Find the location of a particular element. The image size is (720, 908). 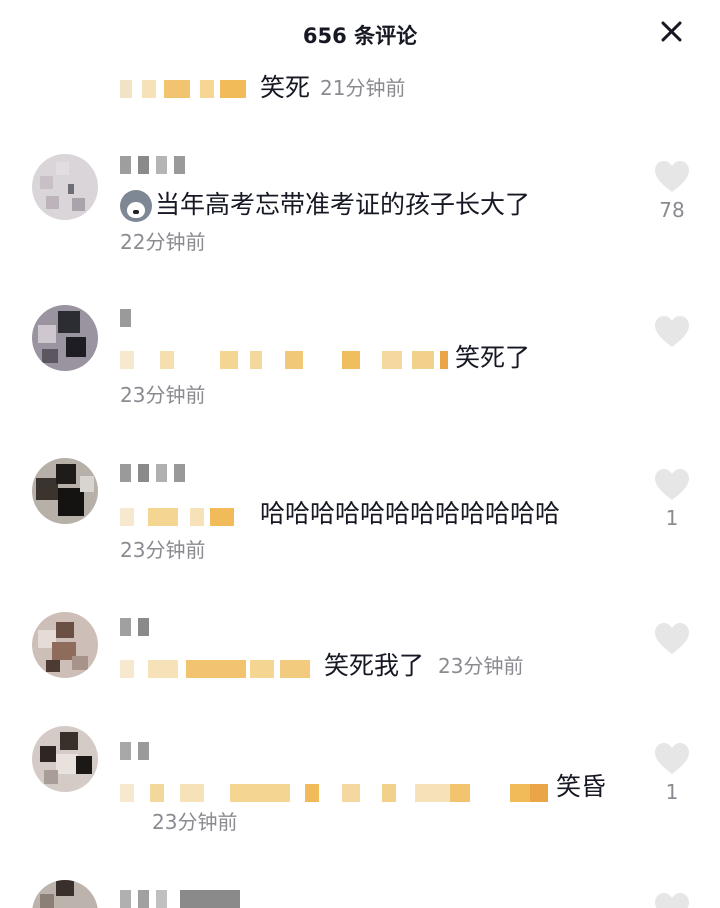

comment-text: 笑死我了 is located at coordinates (374, 665).